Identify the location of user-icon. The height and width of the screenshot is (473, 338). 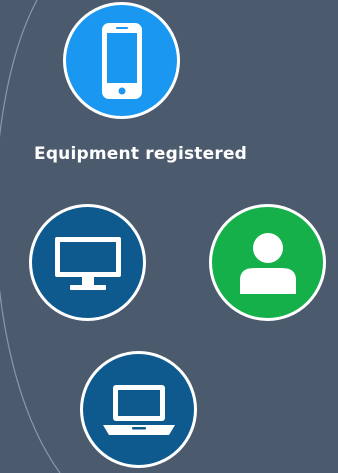
(267, 263).